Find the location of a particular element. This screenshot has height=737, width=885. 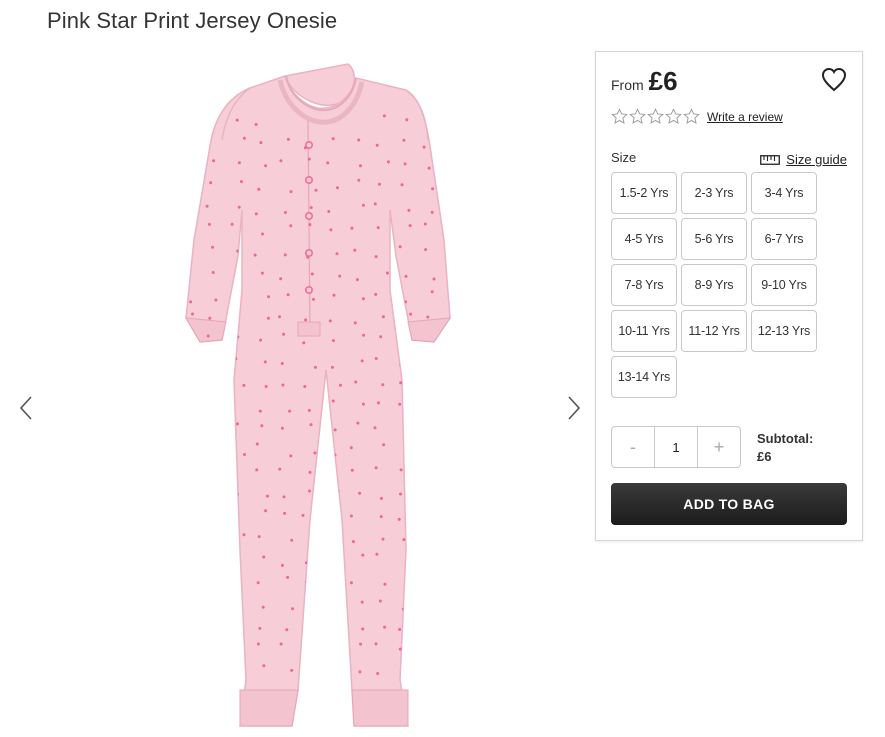

chevron-right-icon is located at coordinates (574, 408).